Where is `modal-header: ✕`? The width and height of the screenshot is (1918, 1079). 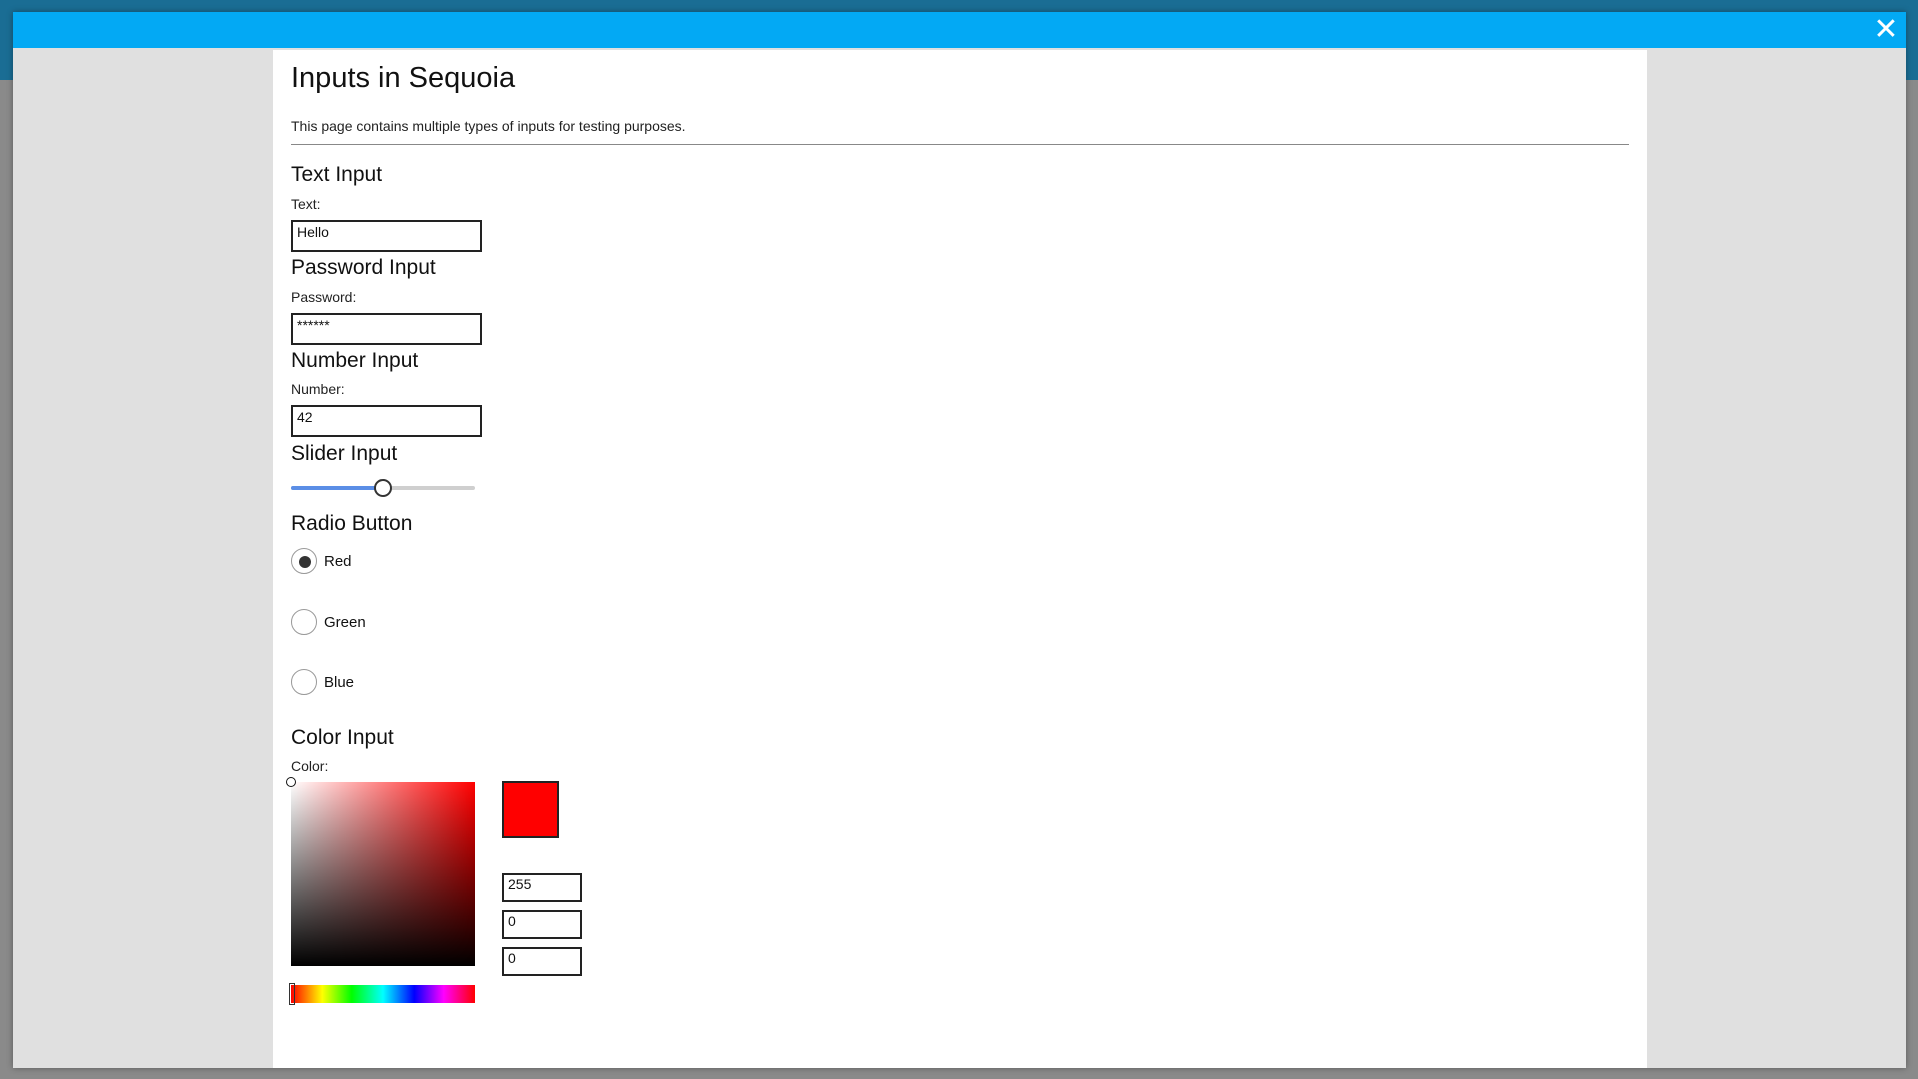
modal-header: ✕ is located at coordinates (959, 30).